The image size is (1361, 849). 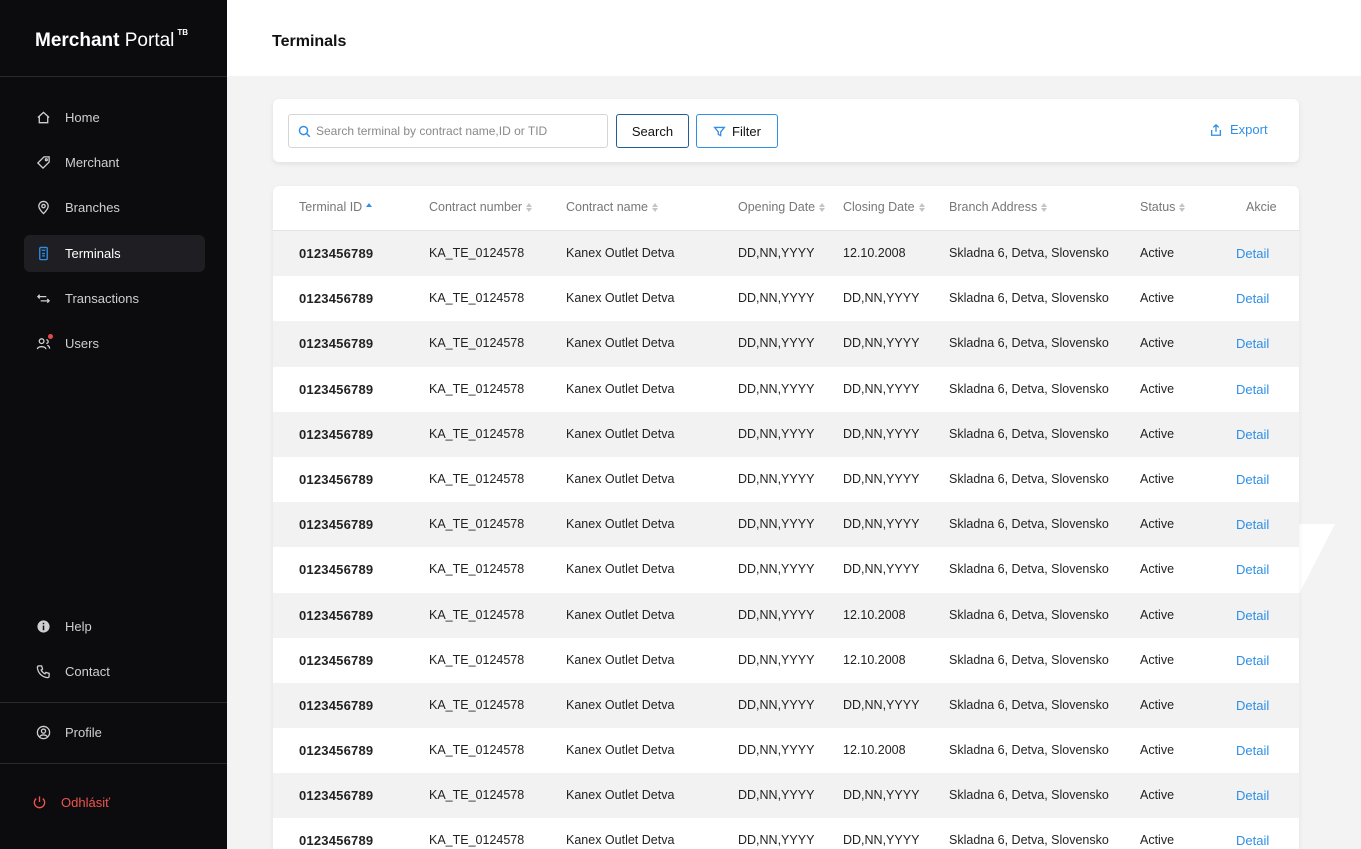 I want to click on notification-dot, so click(x=50, y=336).